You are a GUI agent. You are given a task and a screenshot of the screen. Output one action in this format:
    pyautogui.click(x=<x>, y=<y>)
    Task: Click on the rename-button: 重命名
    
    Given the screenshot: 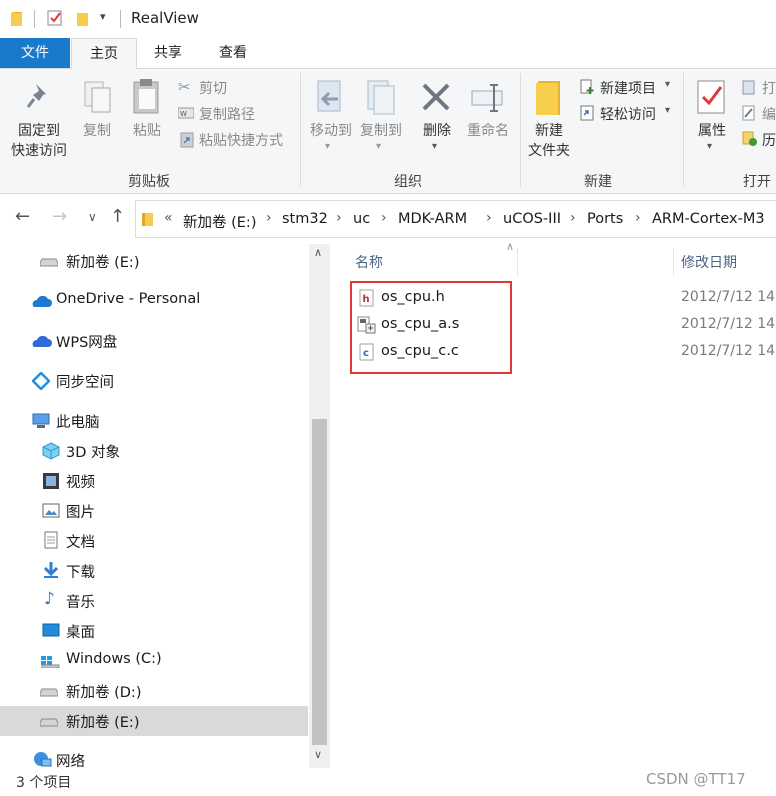 What is the action you would take?
    pyautogui.click(x=488, y=120)
    